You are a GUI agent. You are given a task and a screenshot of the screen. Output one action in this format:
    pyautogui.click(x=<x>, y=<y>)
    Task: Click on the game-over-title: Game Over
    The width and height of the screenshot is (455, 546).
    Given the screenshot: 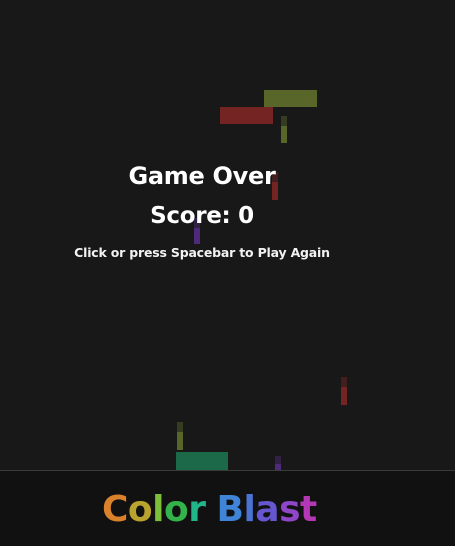 What is the action you would take?
    pyautogui.click(x=202, y=176)
    